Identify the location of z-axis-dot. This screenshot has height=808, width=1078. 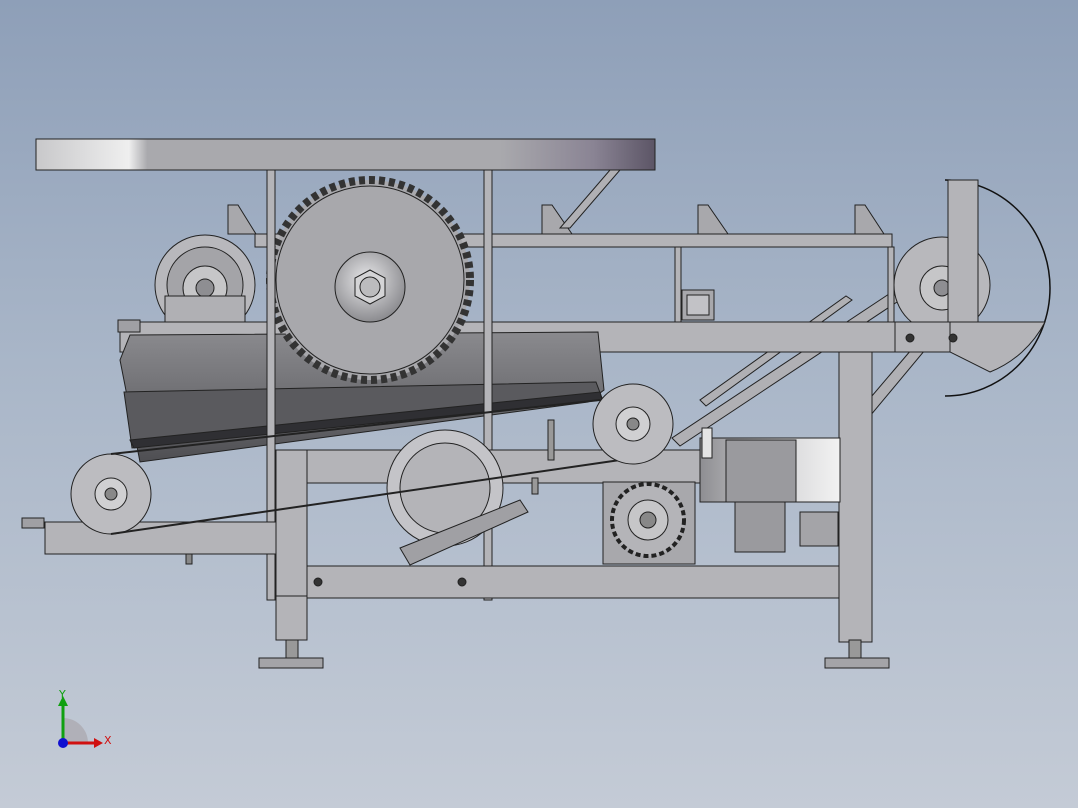
(63, 743).